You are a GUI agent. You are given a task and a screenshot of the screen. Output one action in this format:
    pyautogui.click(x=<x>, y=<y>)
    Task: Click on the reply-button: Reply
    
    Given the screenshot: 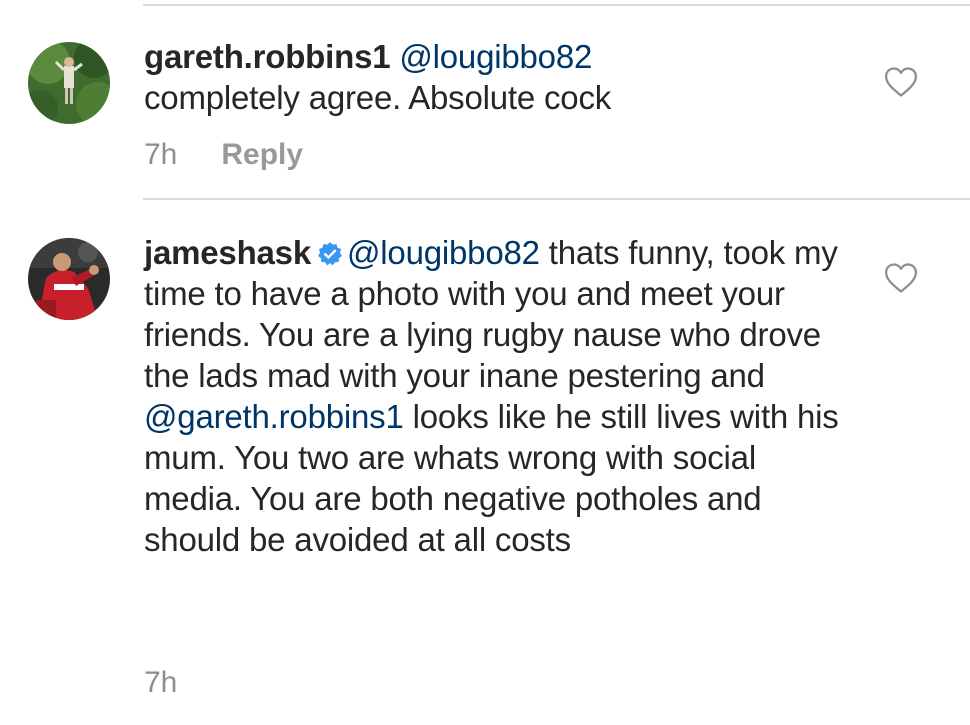 What is the action you would take?
    pyautogui.click(x=262, y=154)
    